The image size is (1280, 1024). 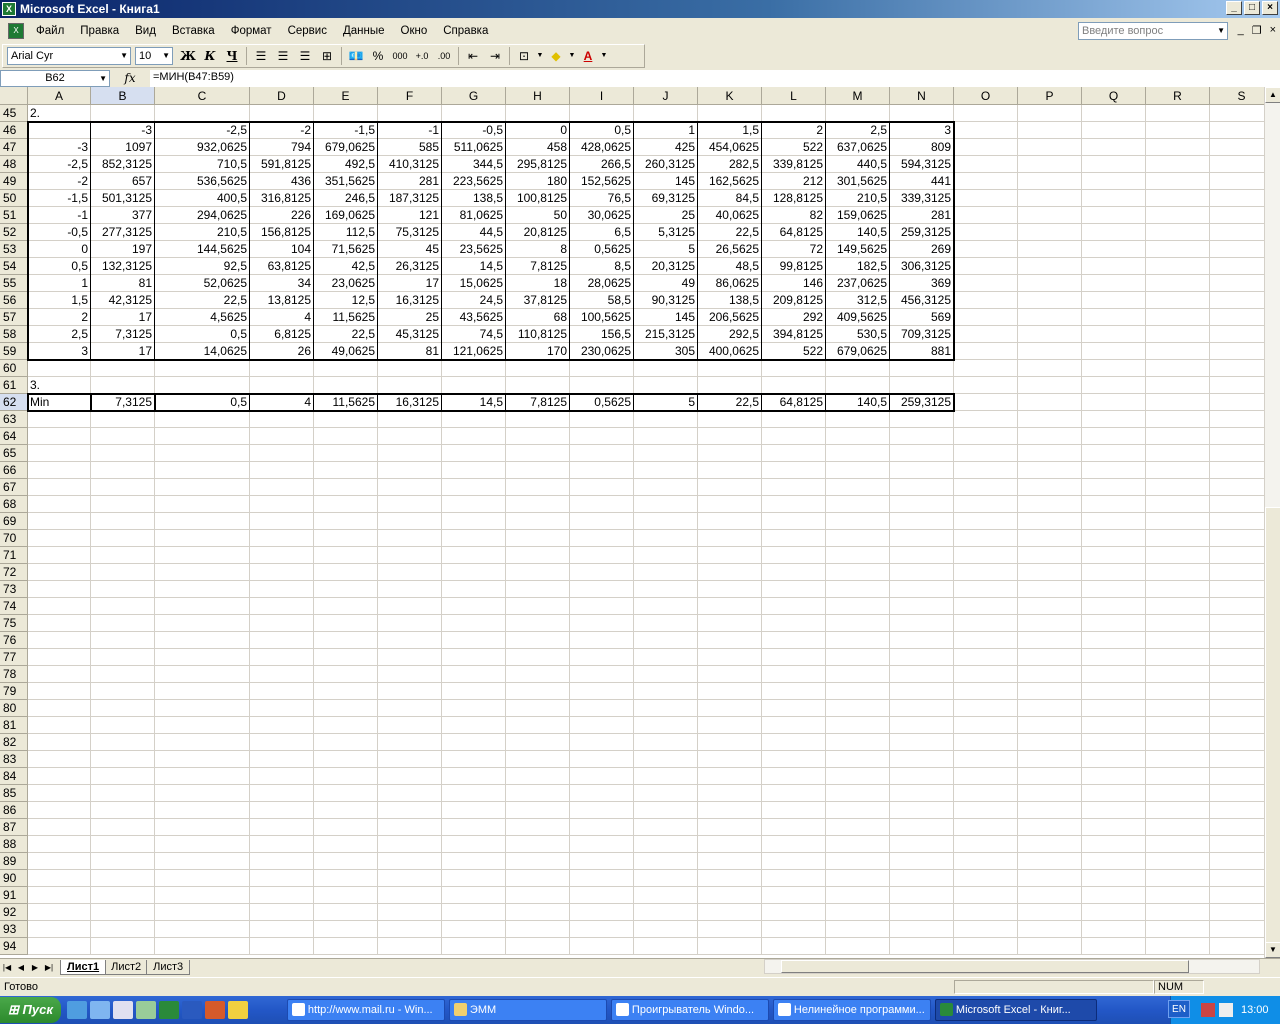 I want to click on cell-e69, so click(x=346, y=521).